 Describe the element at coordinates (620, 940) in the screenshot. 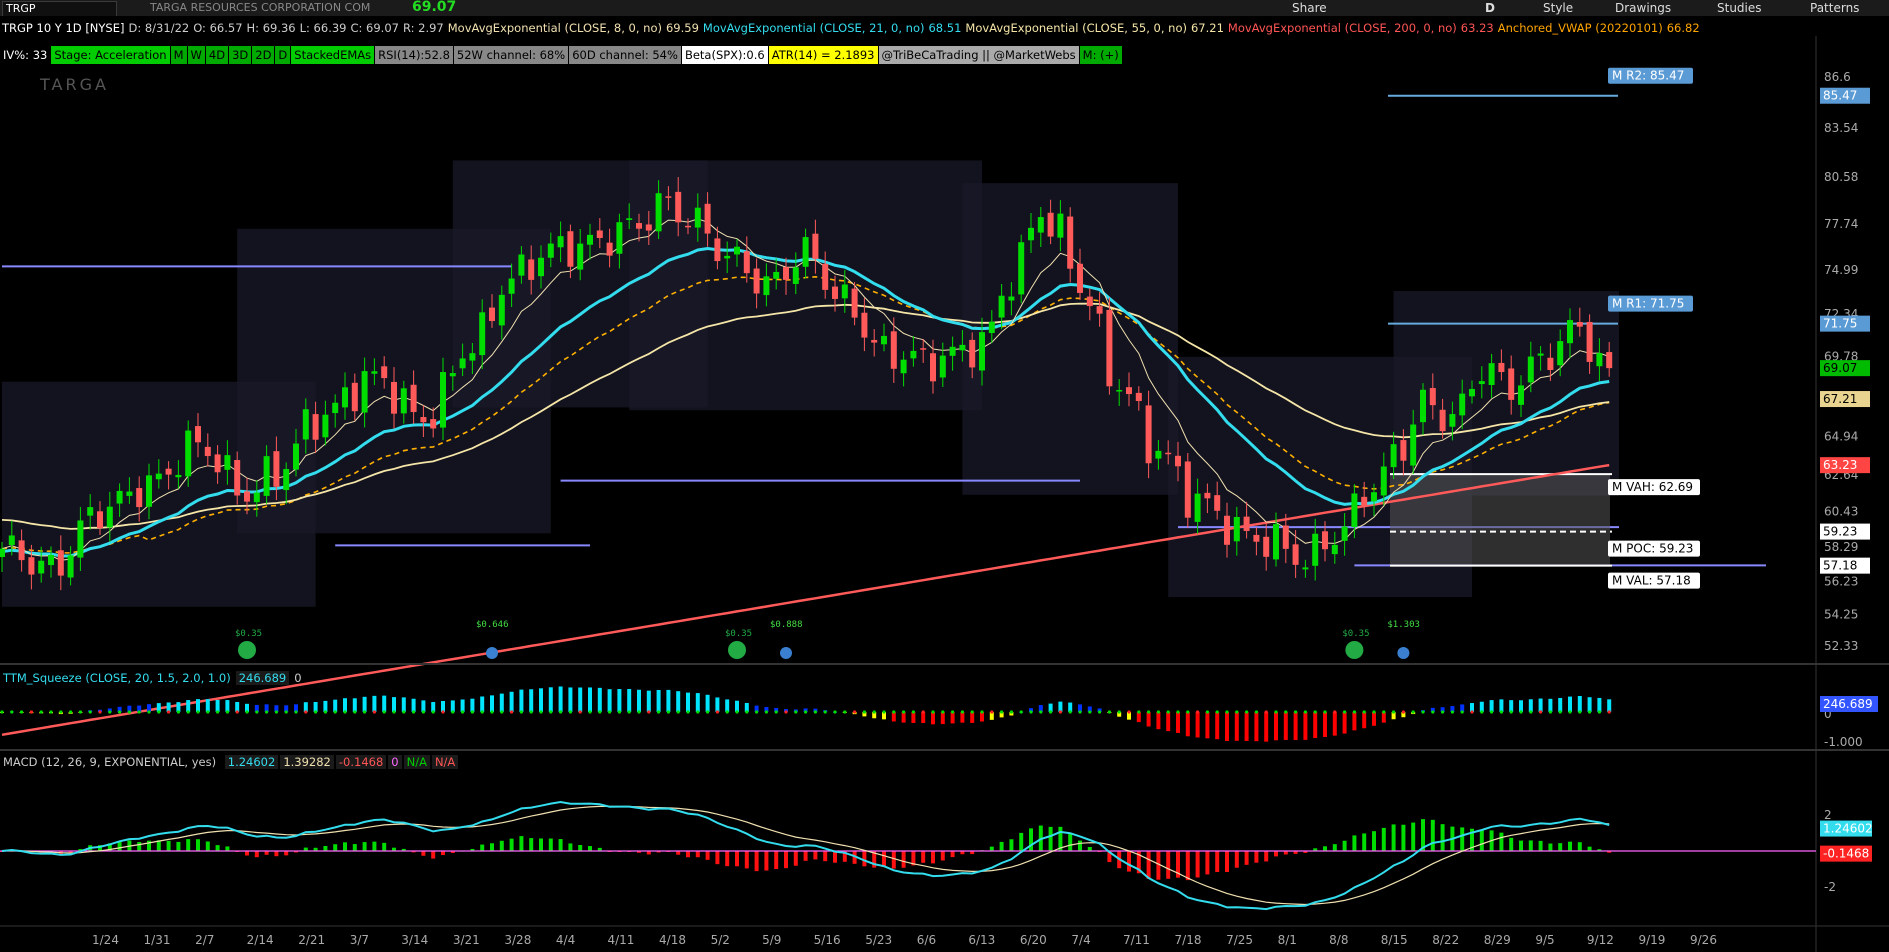

I see `x-tick-label: 4/11` at that location.